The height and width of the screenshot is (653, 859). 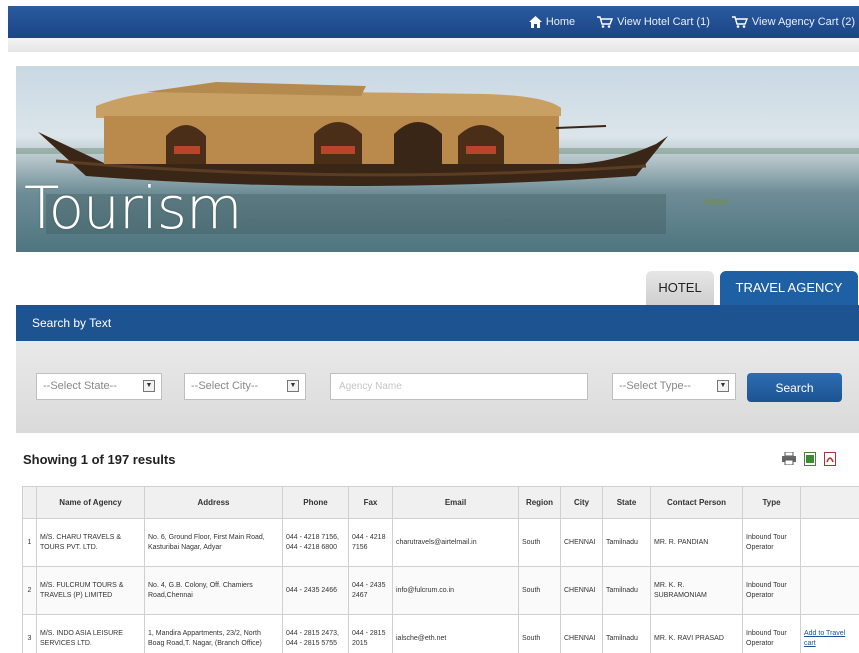 I want to click on type-select-value: --Select Type--, so click(x=655, y=386).